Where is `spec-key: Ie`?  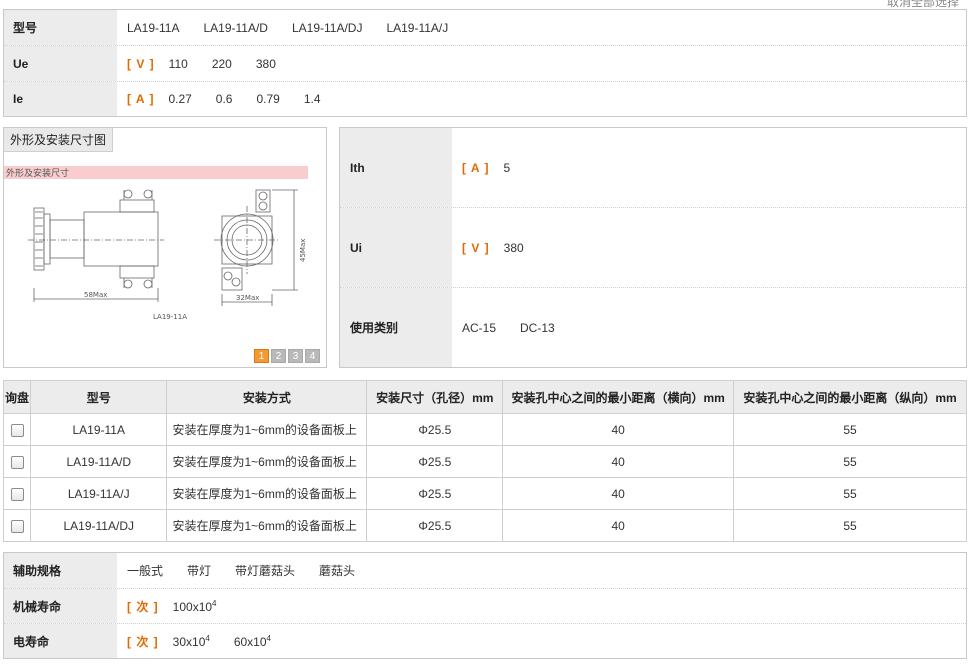 spec-key: Ie is located at coordinates (60, 99).